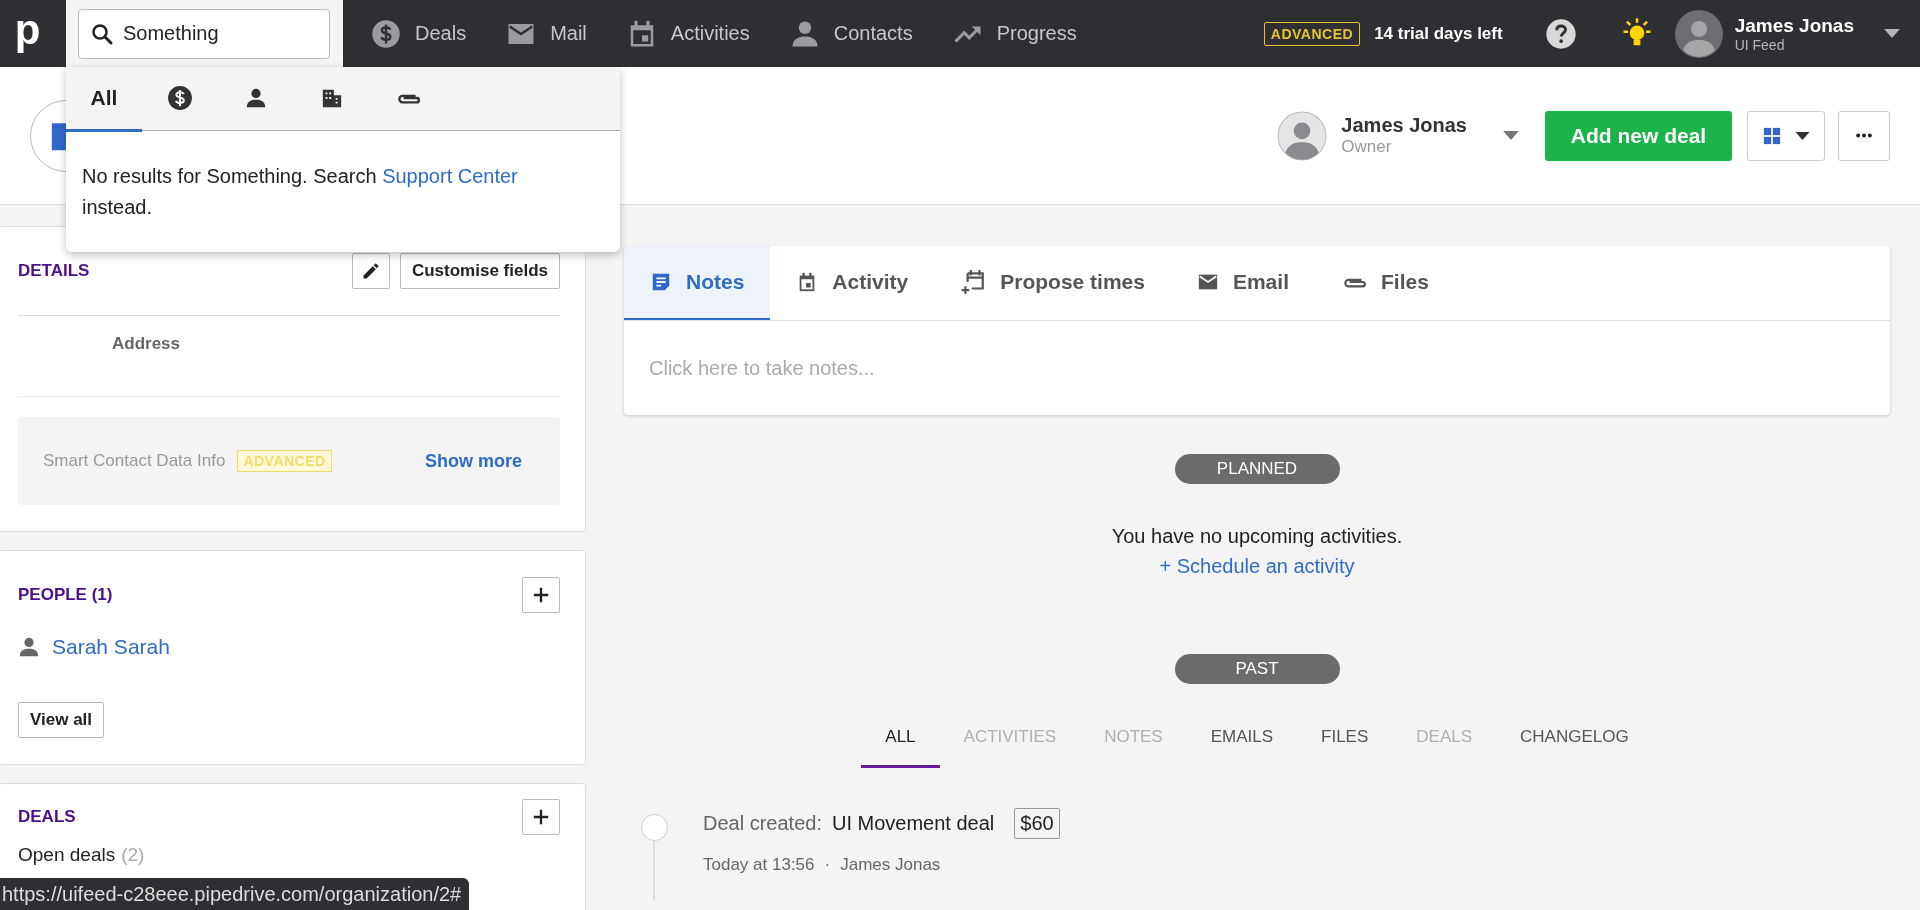  What do you see at coordinates (134, 461) in the screenshot?
I see `smart-data-label: Smart Contact Data Info` at bounding box center [134, 461].